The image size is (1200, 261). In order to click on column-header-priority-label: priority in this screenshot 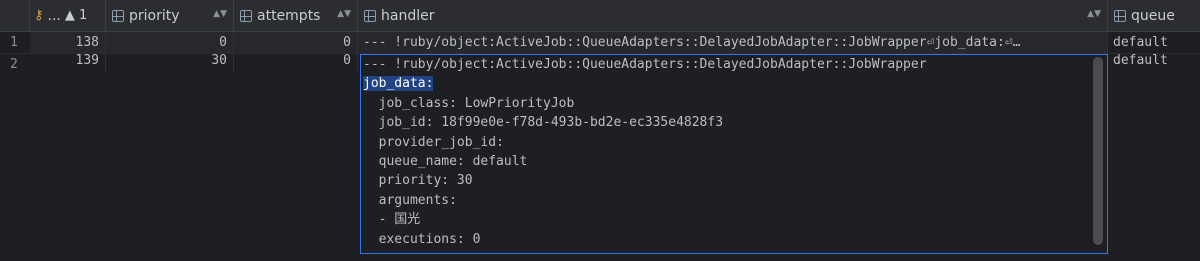, I will do `click(154, 15)`.